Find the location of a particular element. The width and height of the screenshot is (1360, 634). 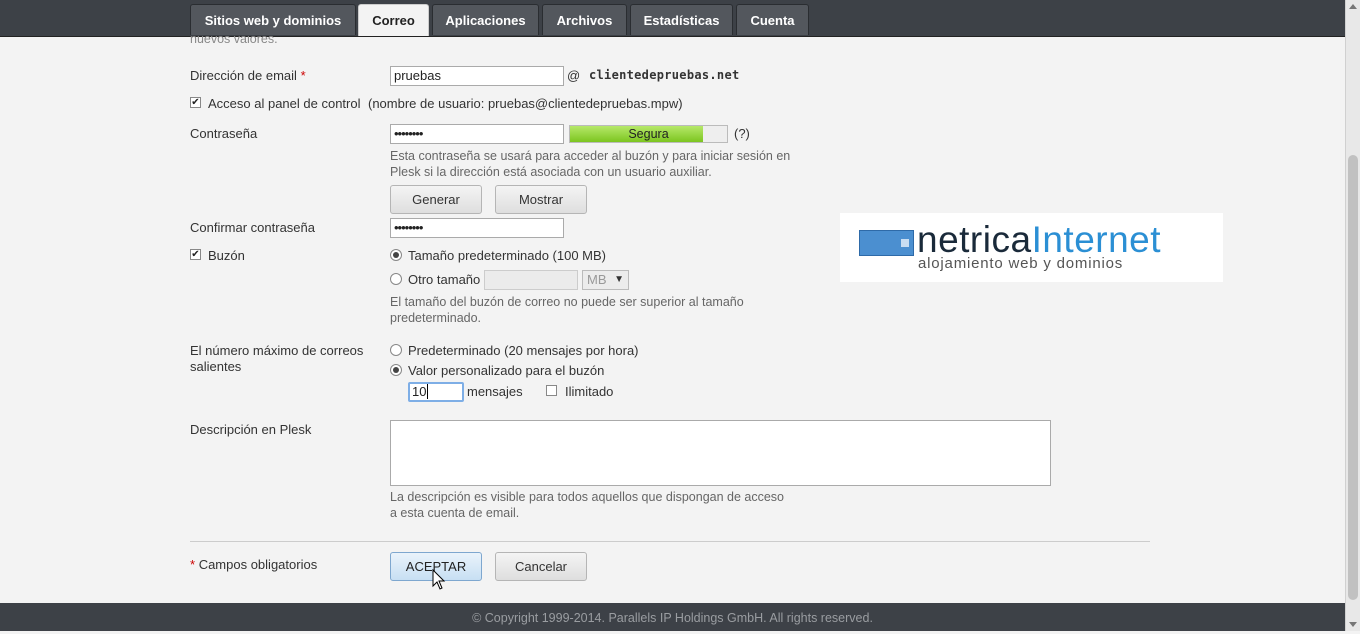

email-name-input: pruebas is located at coordinates (477, 76).